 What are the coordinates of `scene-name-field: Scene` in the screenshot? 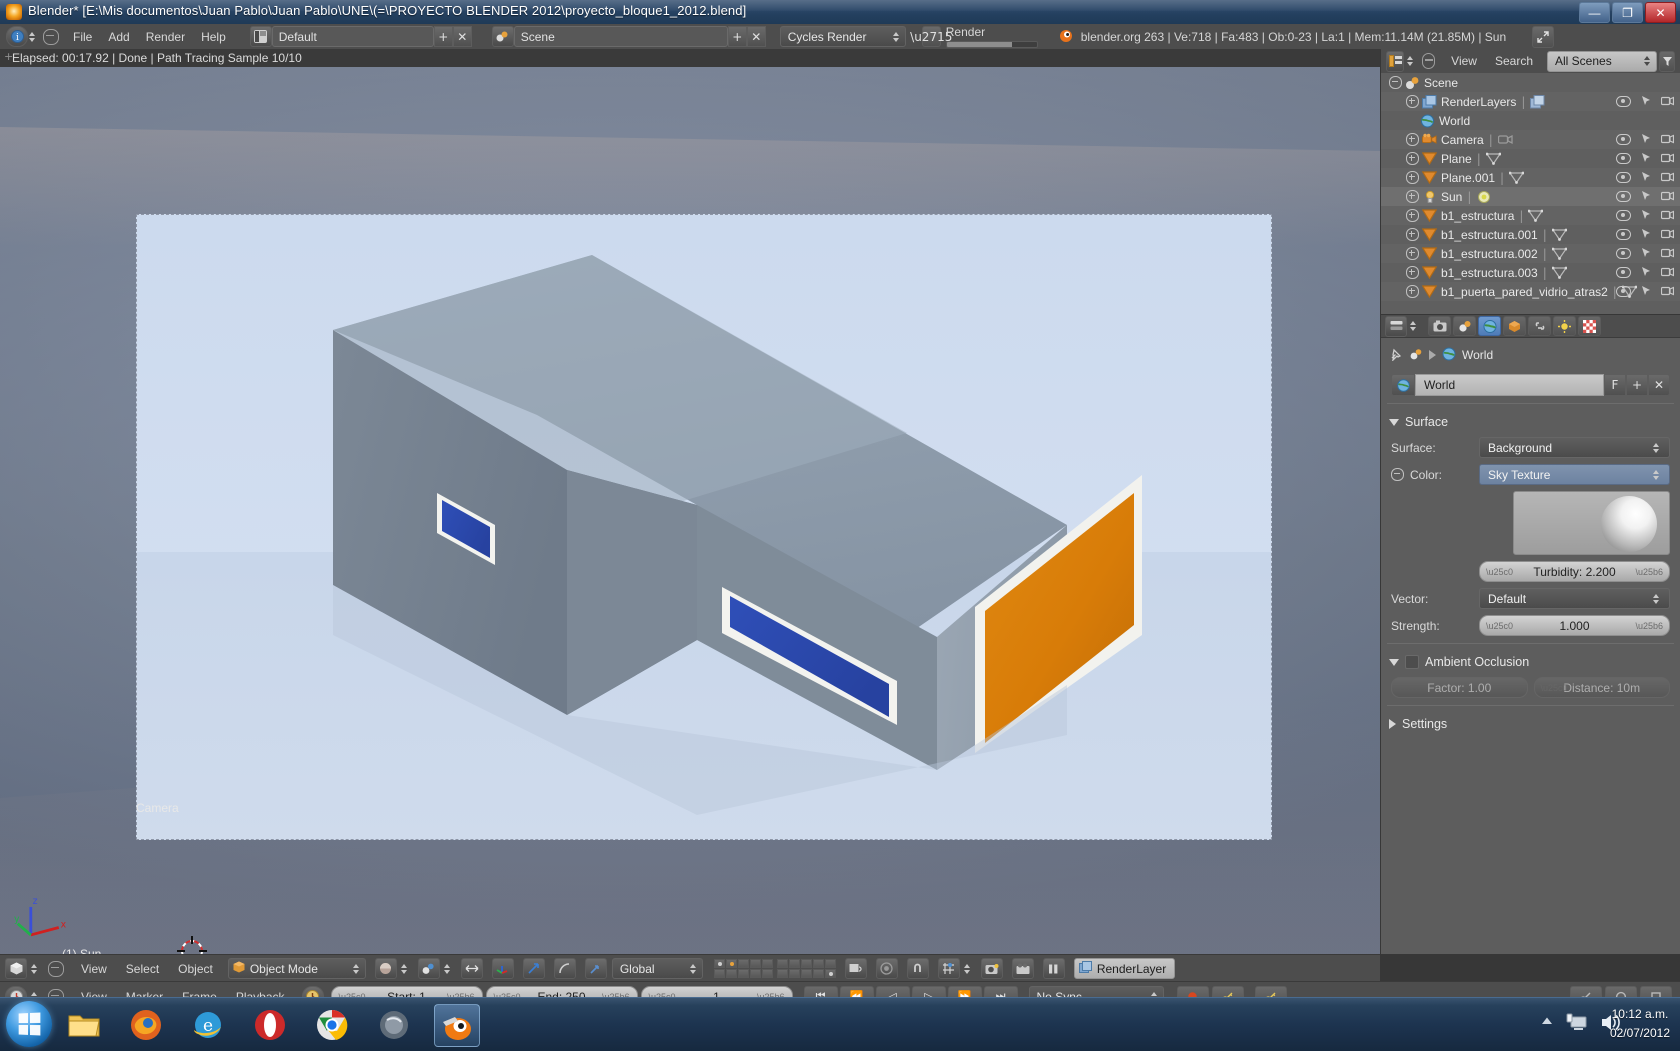 It's located at (620, 36).